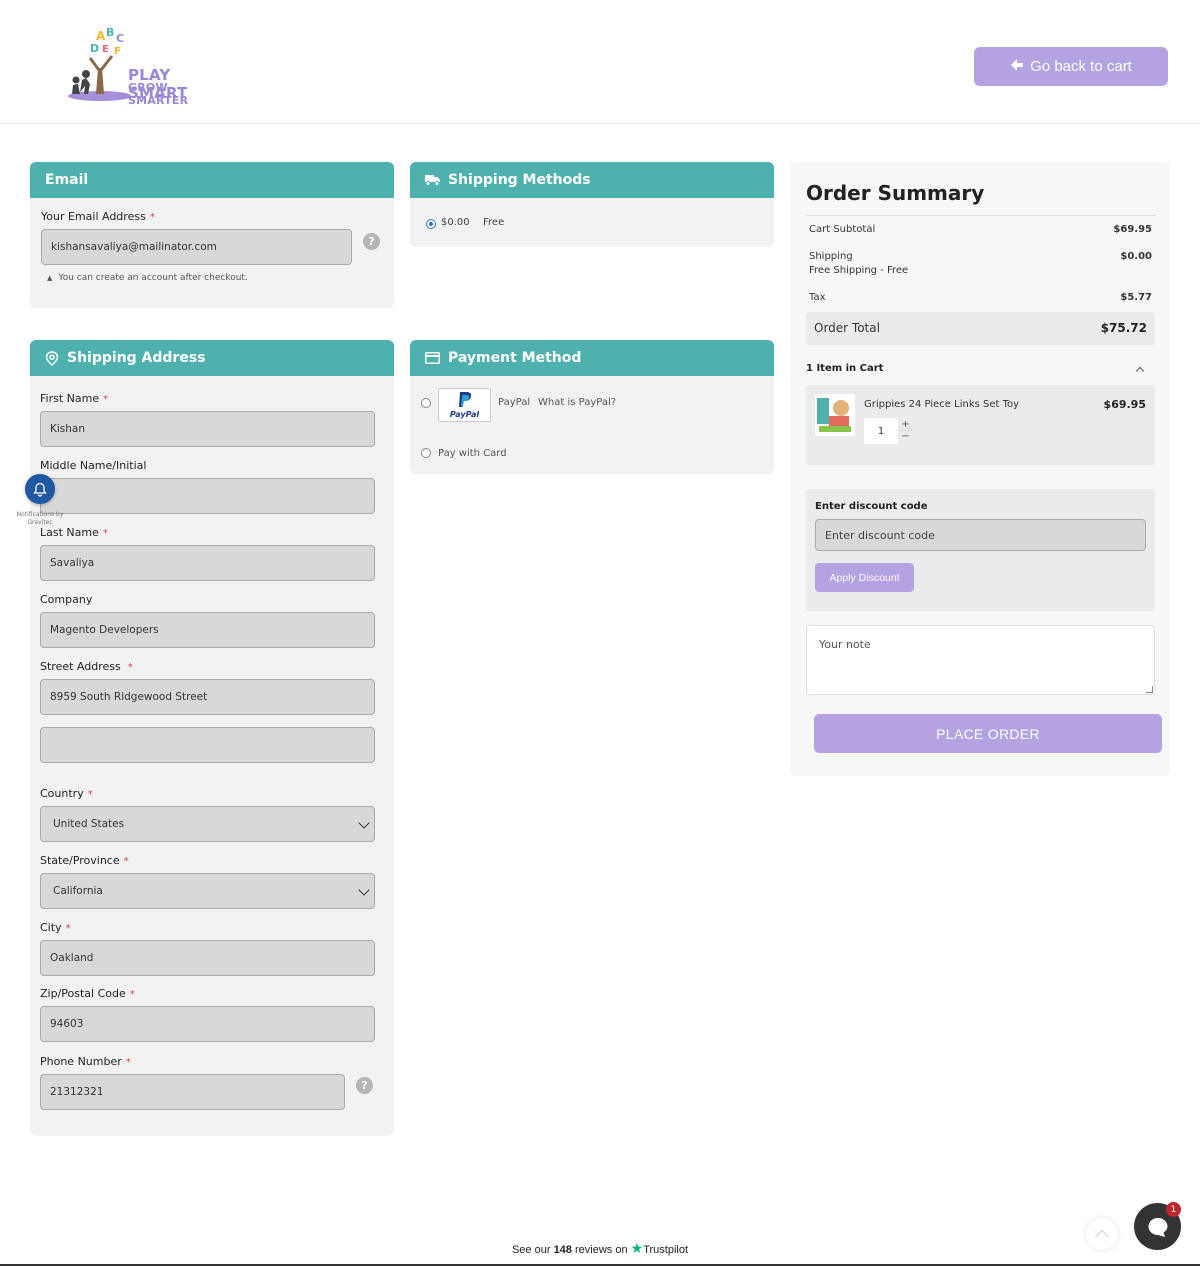 The image size is (1200, 1266). I want to click on state-label: State/Province *, so click(84, 860).